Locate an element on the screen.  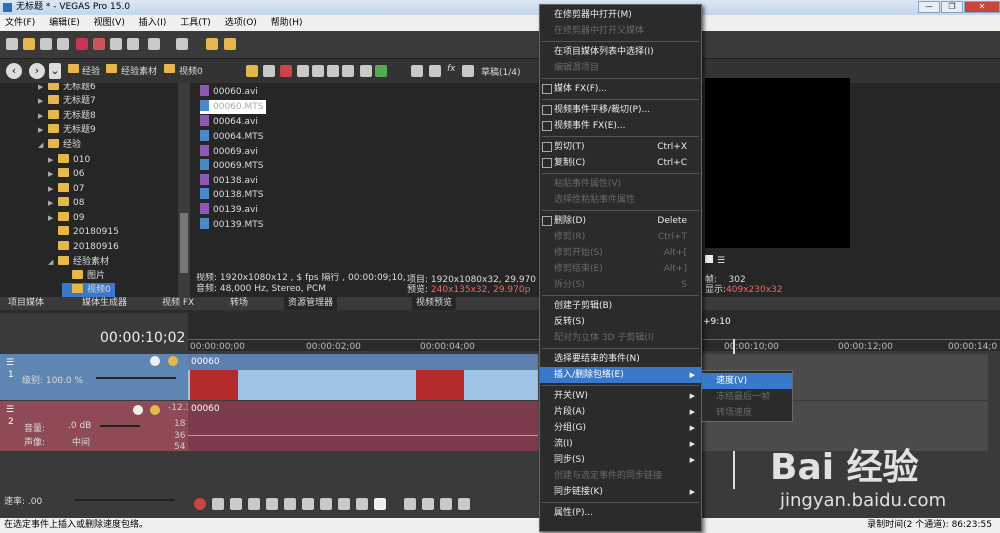
context-menu-item: 同步链接(K) ▶ is located at coordinates (620, 492).